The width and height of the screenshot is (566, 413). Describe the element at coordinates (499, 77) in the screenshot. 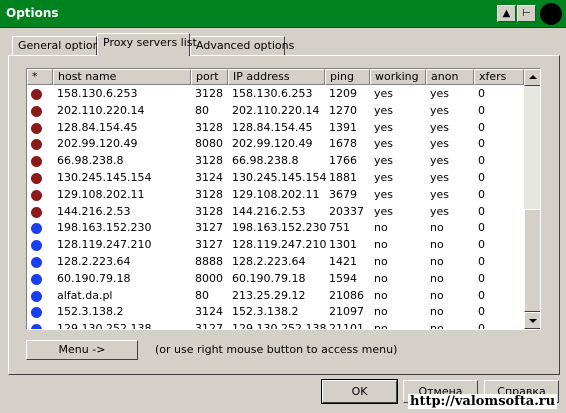

I see `column-header-xfers: xfers` at that location.